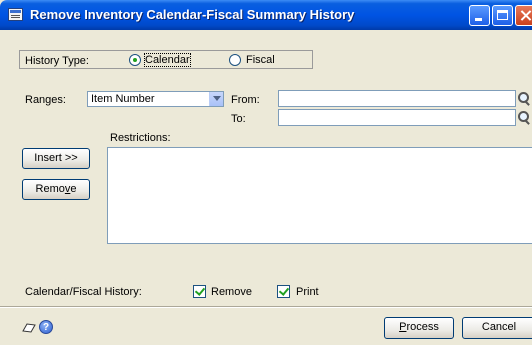 The image size is (532, 345). Describe the element at coordinates (15, 14) in the screenshot. I see `window-icon` at that location.